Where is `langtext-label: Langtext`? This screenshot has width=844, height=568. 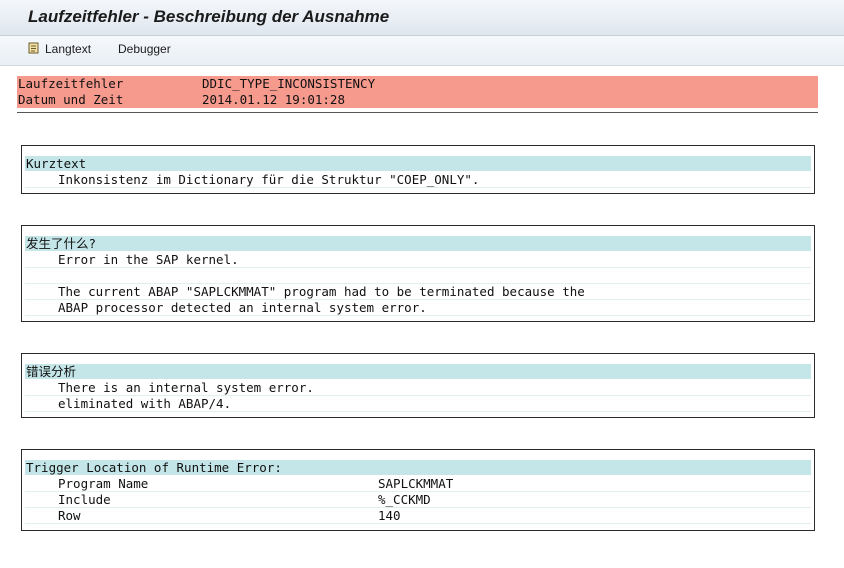
langtext-label: Langtext is located at coordinates (68, 49).